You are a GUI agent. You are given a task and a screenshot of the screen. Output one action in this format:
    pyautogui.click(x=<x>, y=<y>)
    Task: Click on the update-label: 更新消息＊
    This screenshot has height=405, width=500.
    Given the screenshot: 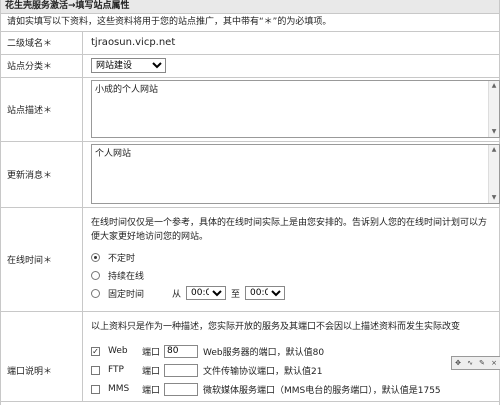 What is the action you would take?
    pyautogui.click(x=42, y=174)
    